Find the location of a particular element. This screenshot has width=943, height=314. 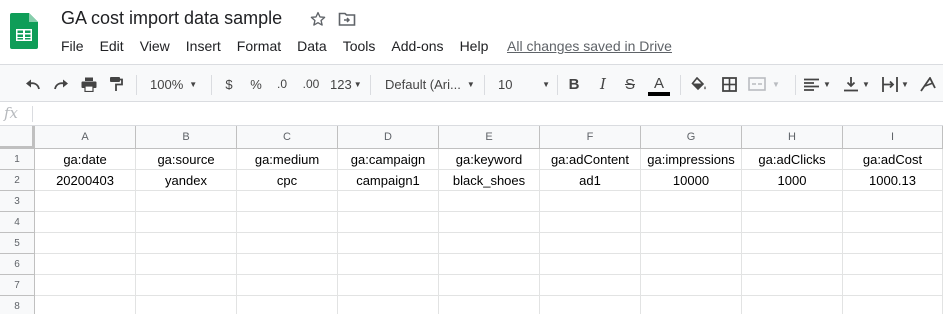

menu-tools: Tools is located at coordinates (359, 47).